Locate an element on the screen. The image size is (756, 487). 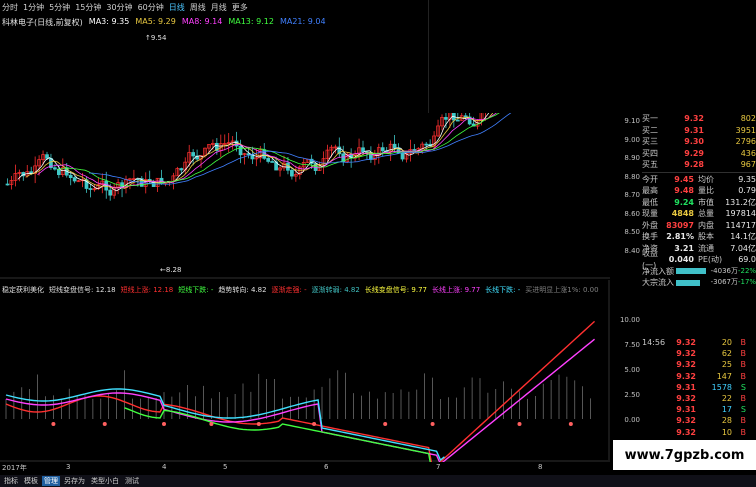
stat-value: 83097 is located at coordinates (680, 225).